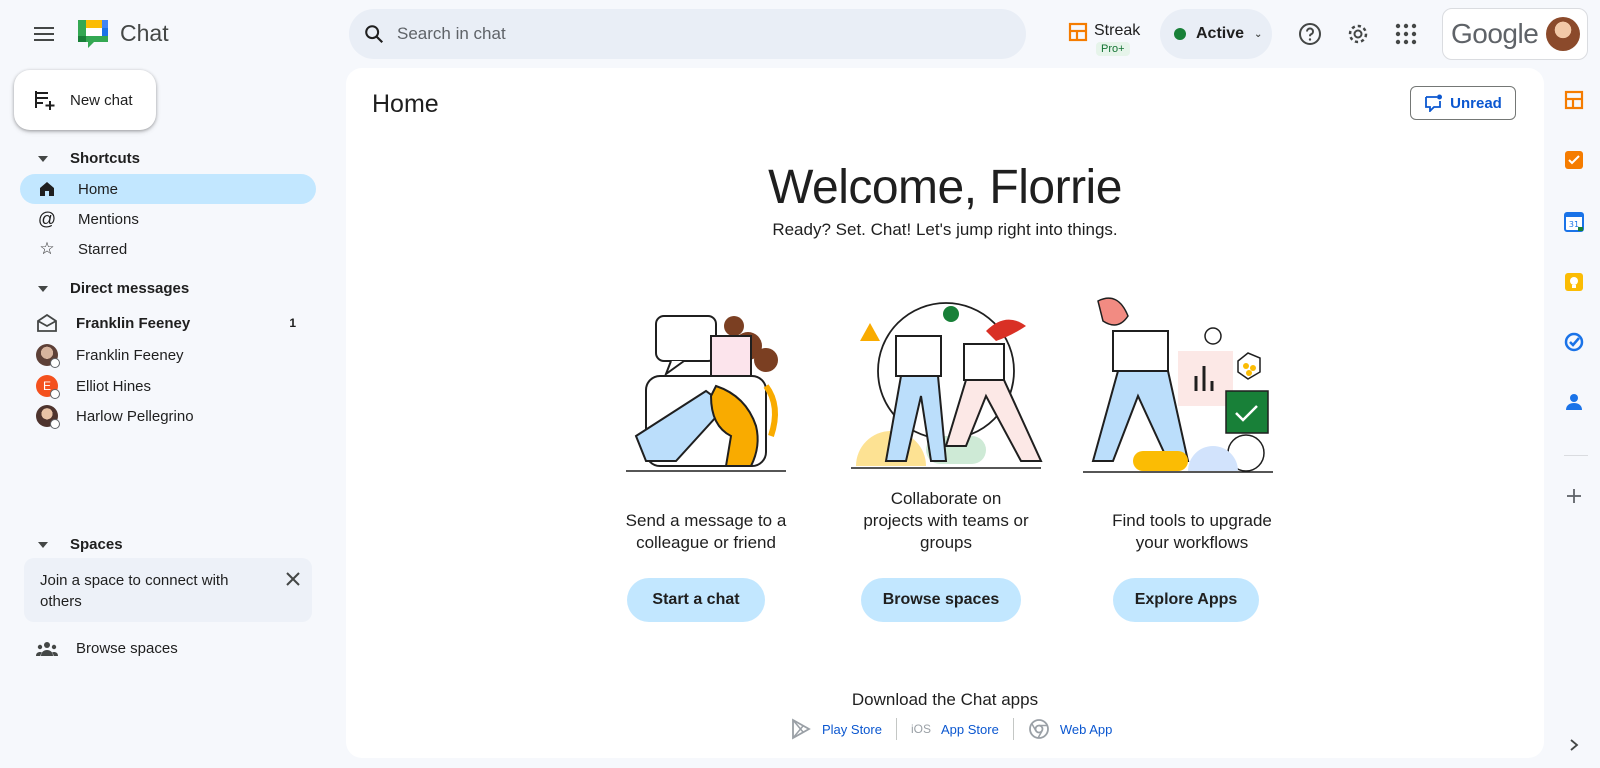 The height and width of the screenshot is (768, 1600). I want to click on unread-chat-icon, so click(1434, 103).